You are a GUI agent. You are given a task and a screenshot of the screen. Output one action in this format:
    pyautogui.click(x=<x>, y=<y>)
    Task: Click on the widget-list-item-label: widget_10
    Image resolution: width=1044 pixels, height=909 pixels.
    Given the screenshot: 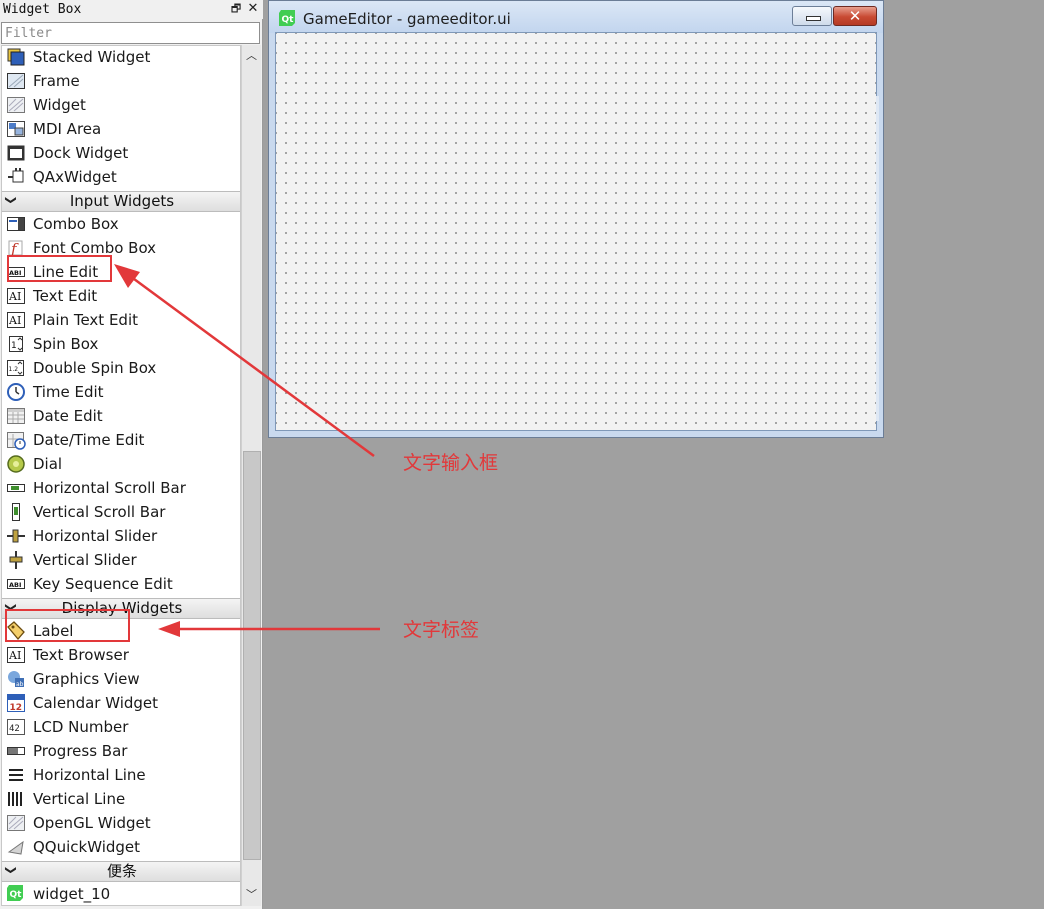 What is the action you would take?
    pyautogui.click(x=72, y=894)
    